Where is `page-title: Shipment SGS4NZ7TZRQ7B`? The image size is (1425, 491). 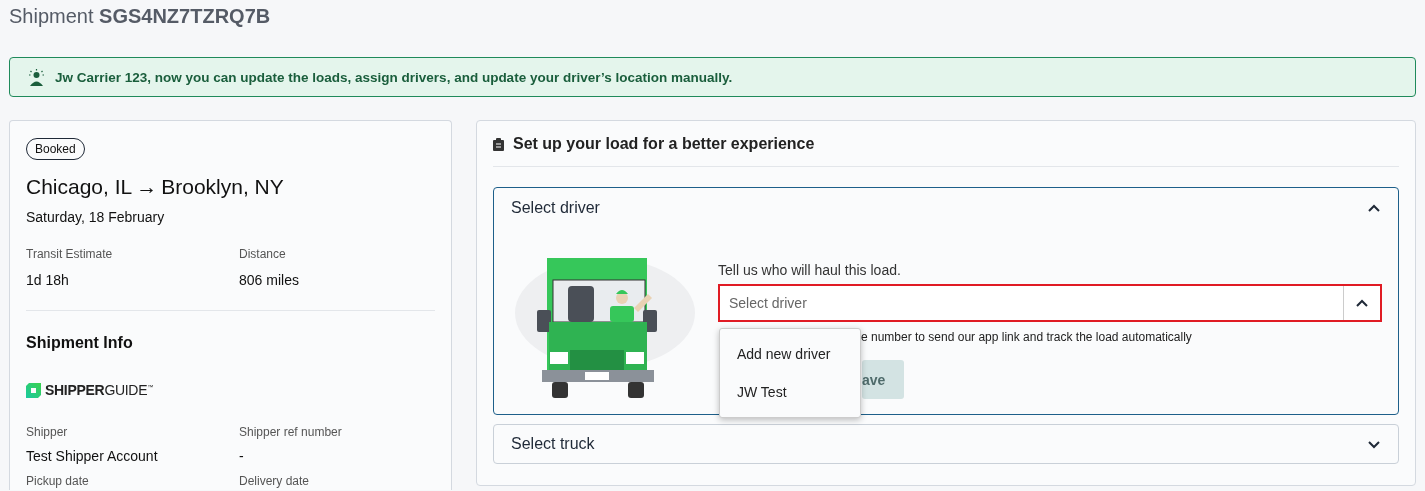
page-title: Shipment SGS4NZ7TZRQ7B is located at coordinates (140, 16).